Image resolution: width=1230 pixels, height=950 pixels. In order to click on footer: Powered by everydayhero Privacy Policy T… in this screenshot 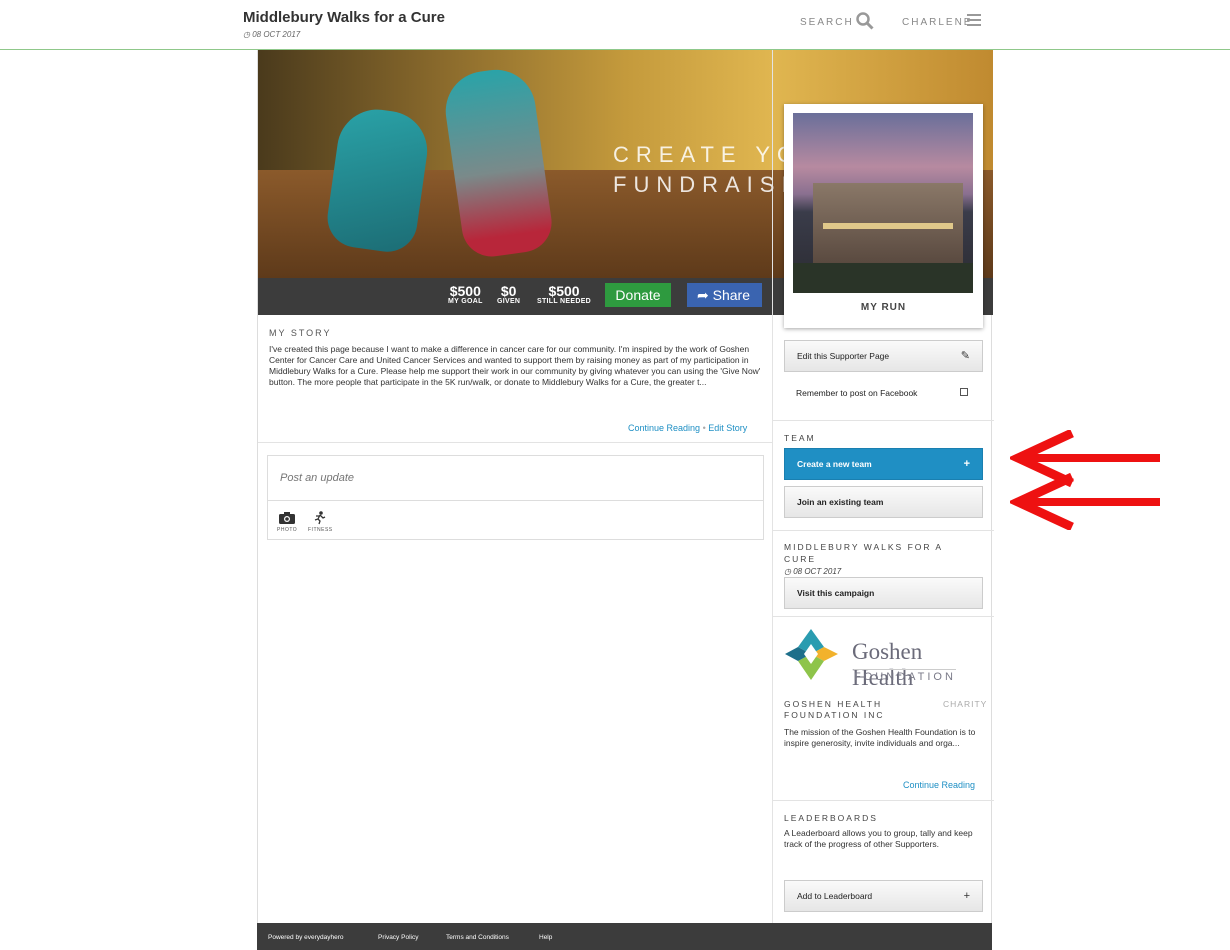, I will do `click(624, 936)`.